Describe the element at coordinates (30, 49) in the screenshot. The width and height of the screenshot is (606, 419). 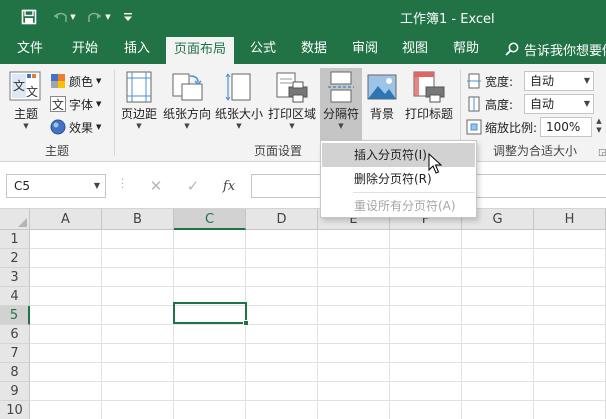
I see `tab-file: 文件` at that location.